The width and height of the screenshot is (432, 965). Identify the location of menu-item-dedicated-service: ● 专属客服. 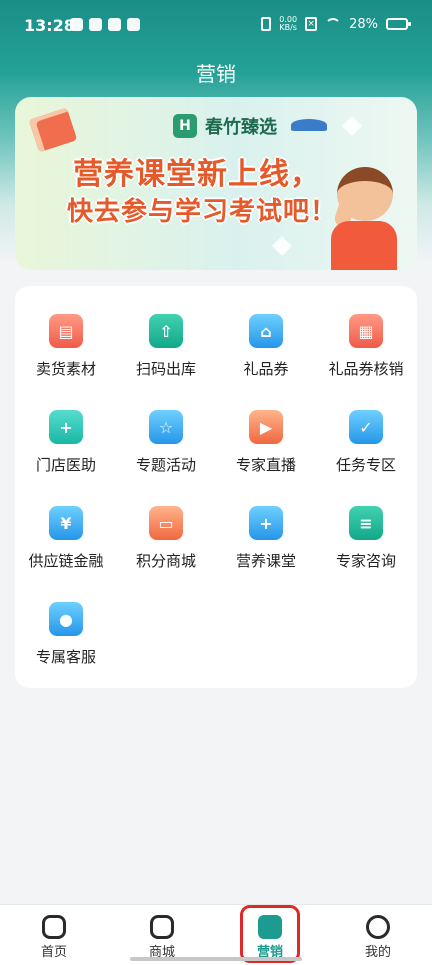
(66, 622).